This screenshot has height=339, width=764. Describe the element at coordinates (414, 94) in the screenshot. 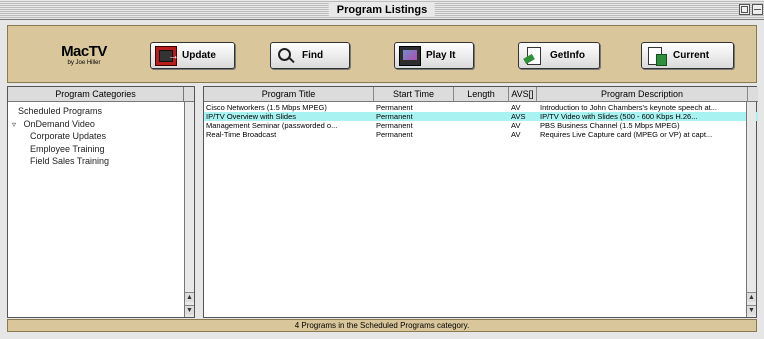

I see `column-header-start-time: Start Time` at that location.